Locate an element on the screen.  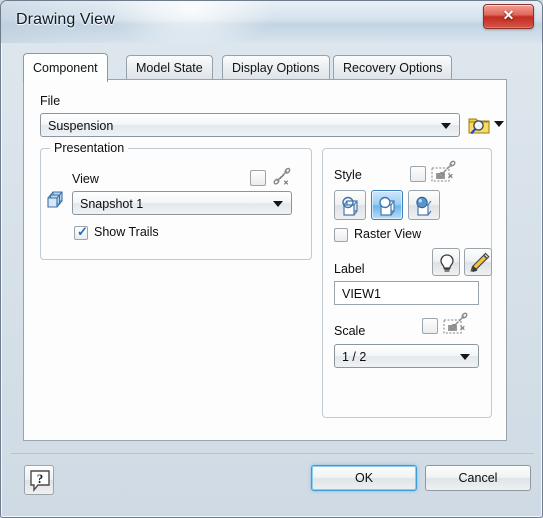
shaded-style-button is located at coordinates (424, 205).